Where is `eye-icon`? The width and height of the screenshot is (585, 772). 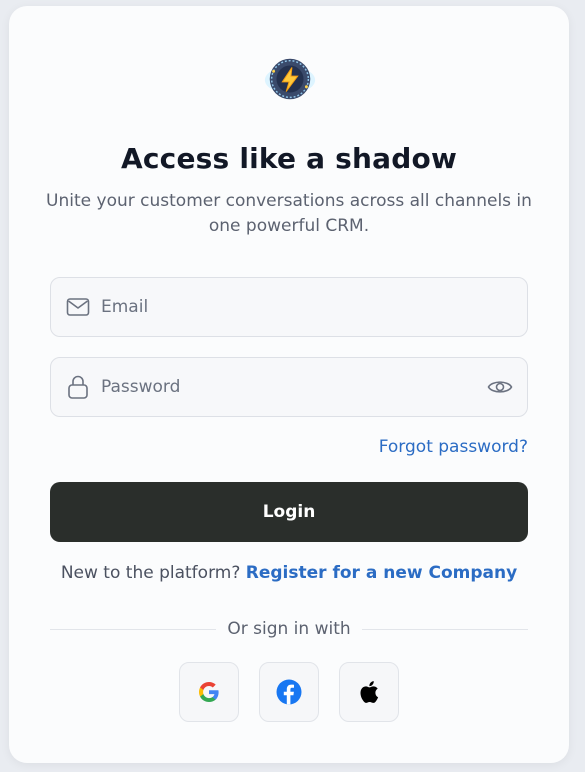 eye-icon is located at coordinates (500, 387).